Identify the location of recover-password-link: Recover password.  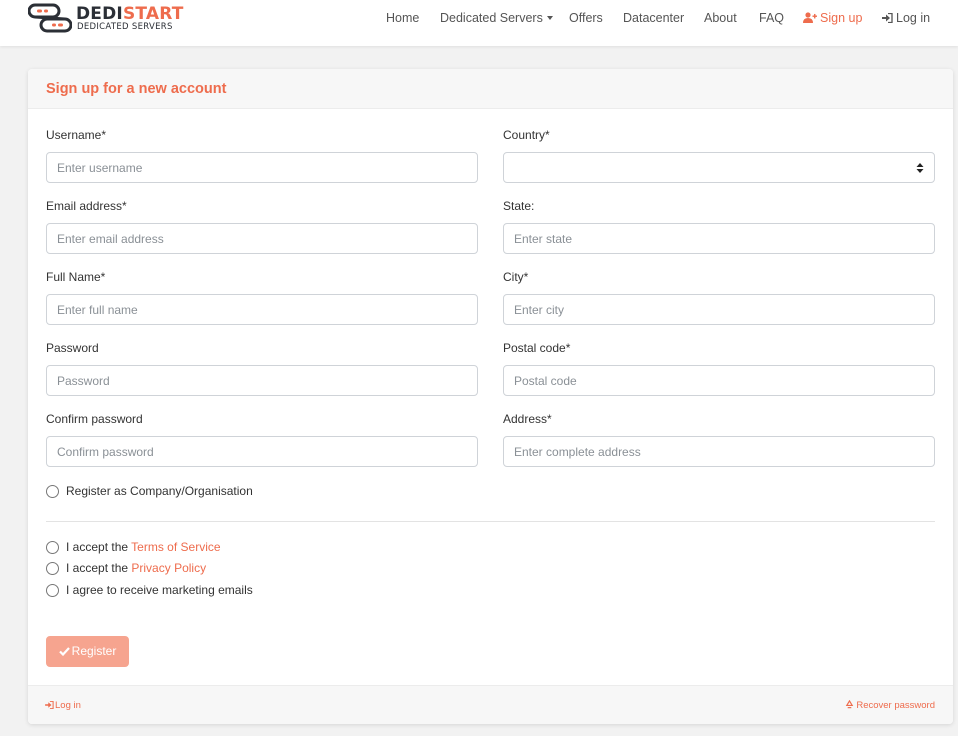
(890, 705).